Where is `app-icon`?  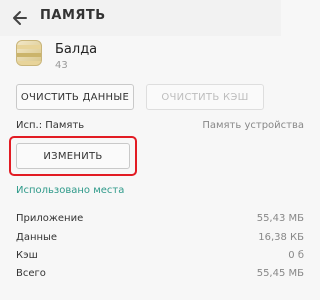 app-icon is located at coordinates (29, 53).